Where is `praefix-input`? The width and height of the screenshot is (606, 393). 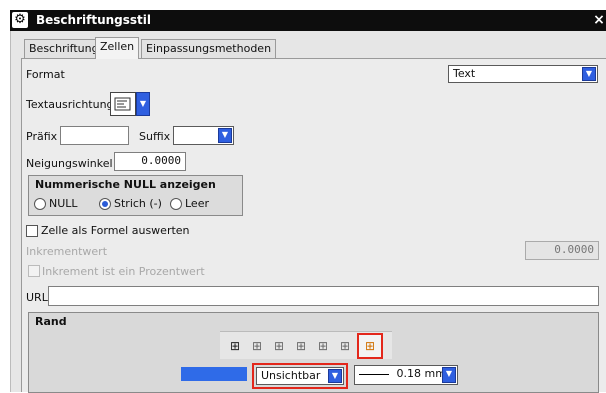
praefix-input is located at coordinates (94, 135).